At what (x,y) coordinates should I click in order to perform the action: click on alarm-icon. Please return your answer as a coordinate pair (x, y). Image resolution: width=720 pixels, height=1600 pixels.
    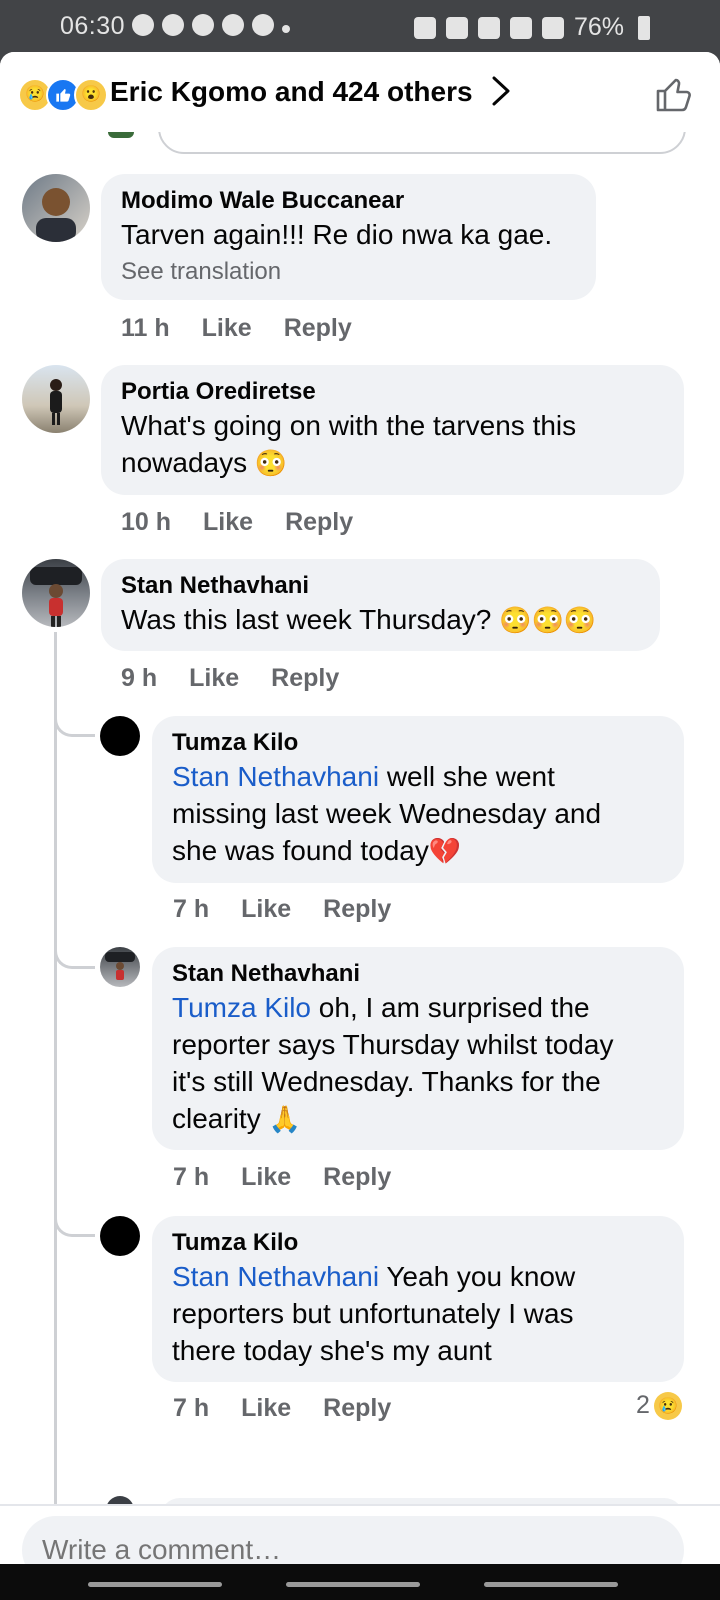
    Looking at the image, I should click on (456, 27).